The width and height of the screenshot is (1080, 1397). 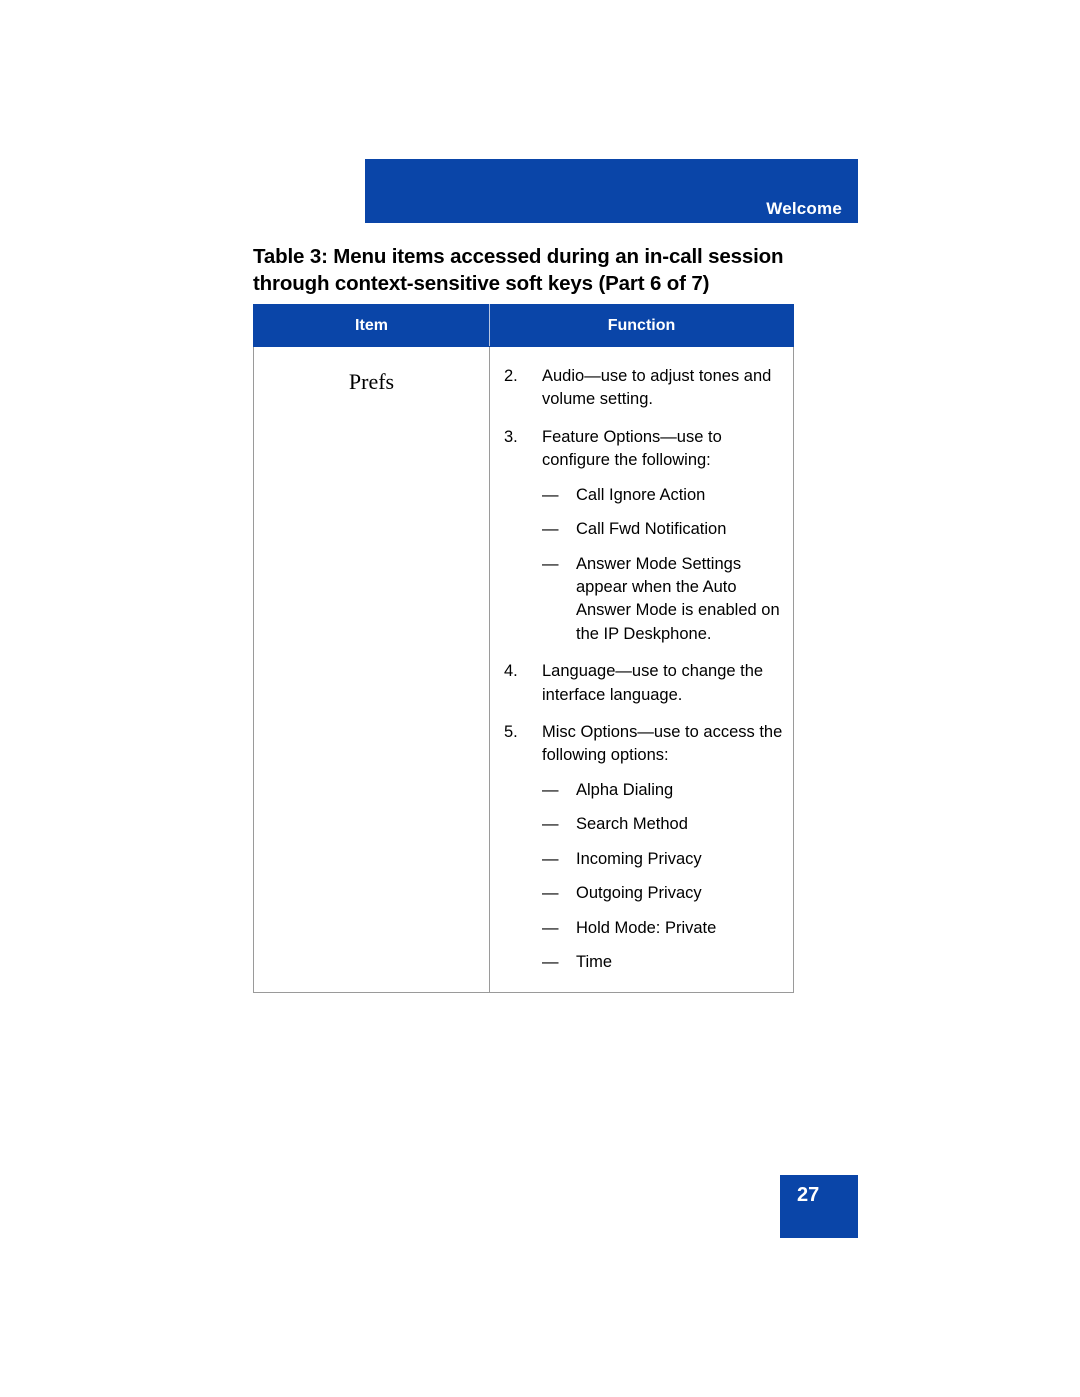 I want to click on dash-subitem: — Call Fwd Notification, so click(x=662, y=529).